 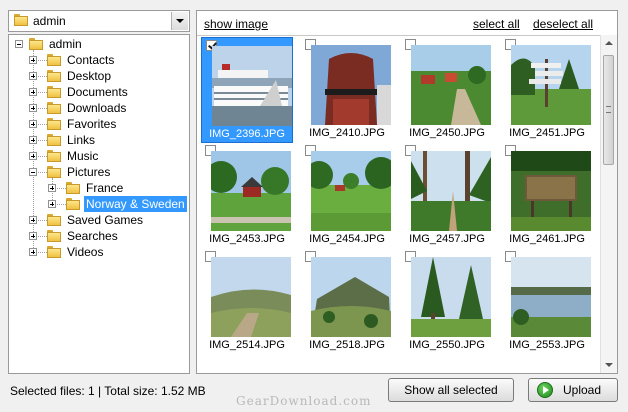 I want to click on thumbnail-item: IMG_2410.JPG, so click(x=347, y=90).